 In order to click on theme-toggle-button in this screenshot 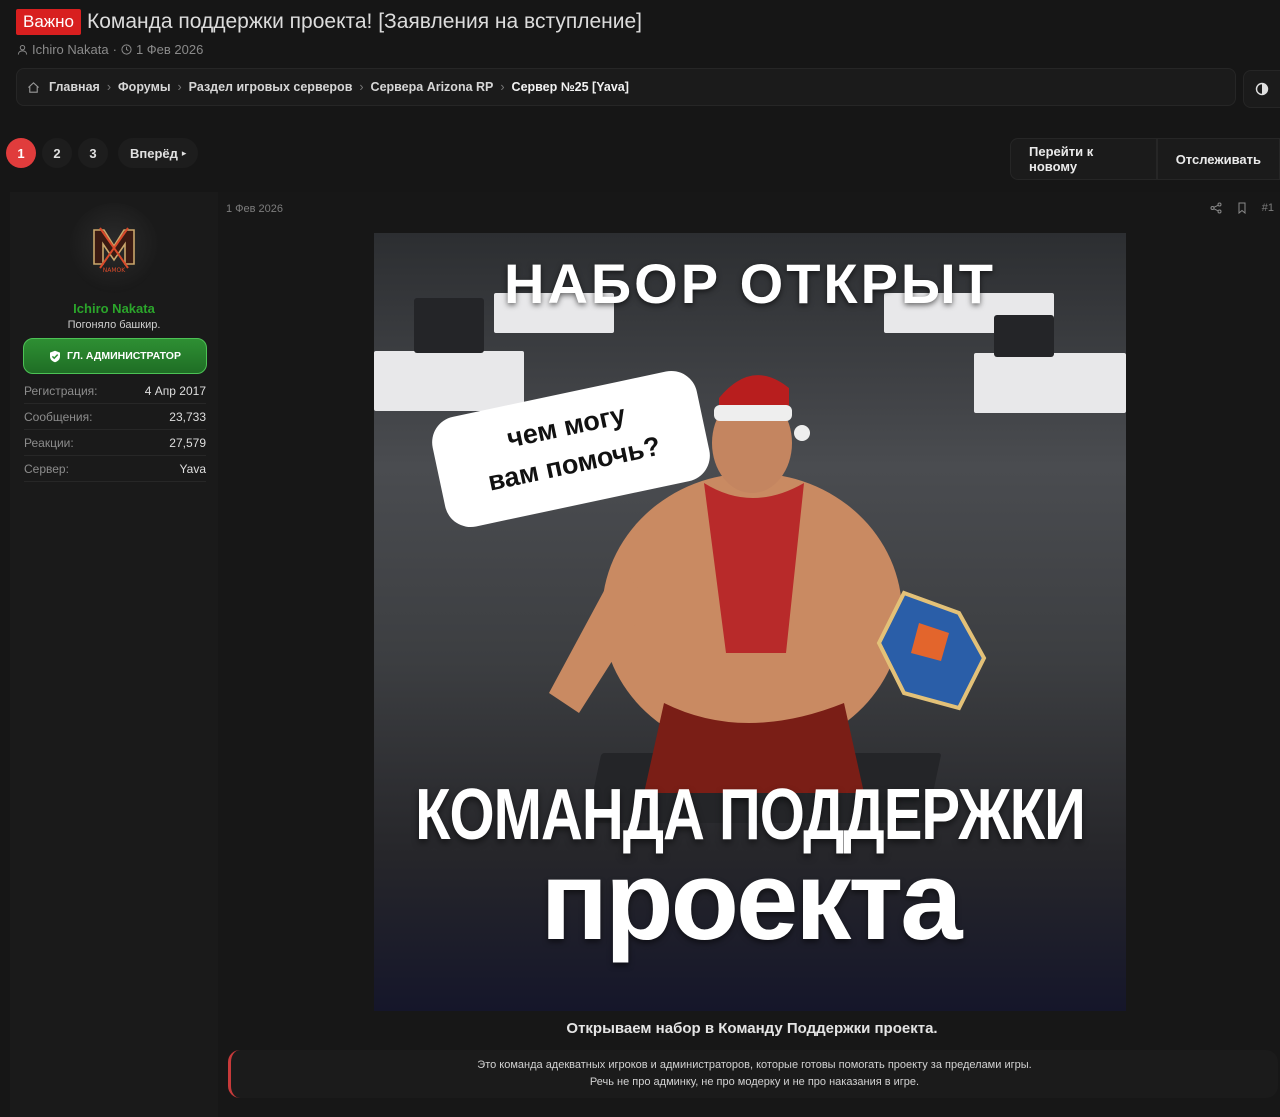, I will do `click(1261, 89)`.